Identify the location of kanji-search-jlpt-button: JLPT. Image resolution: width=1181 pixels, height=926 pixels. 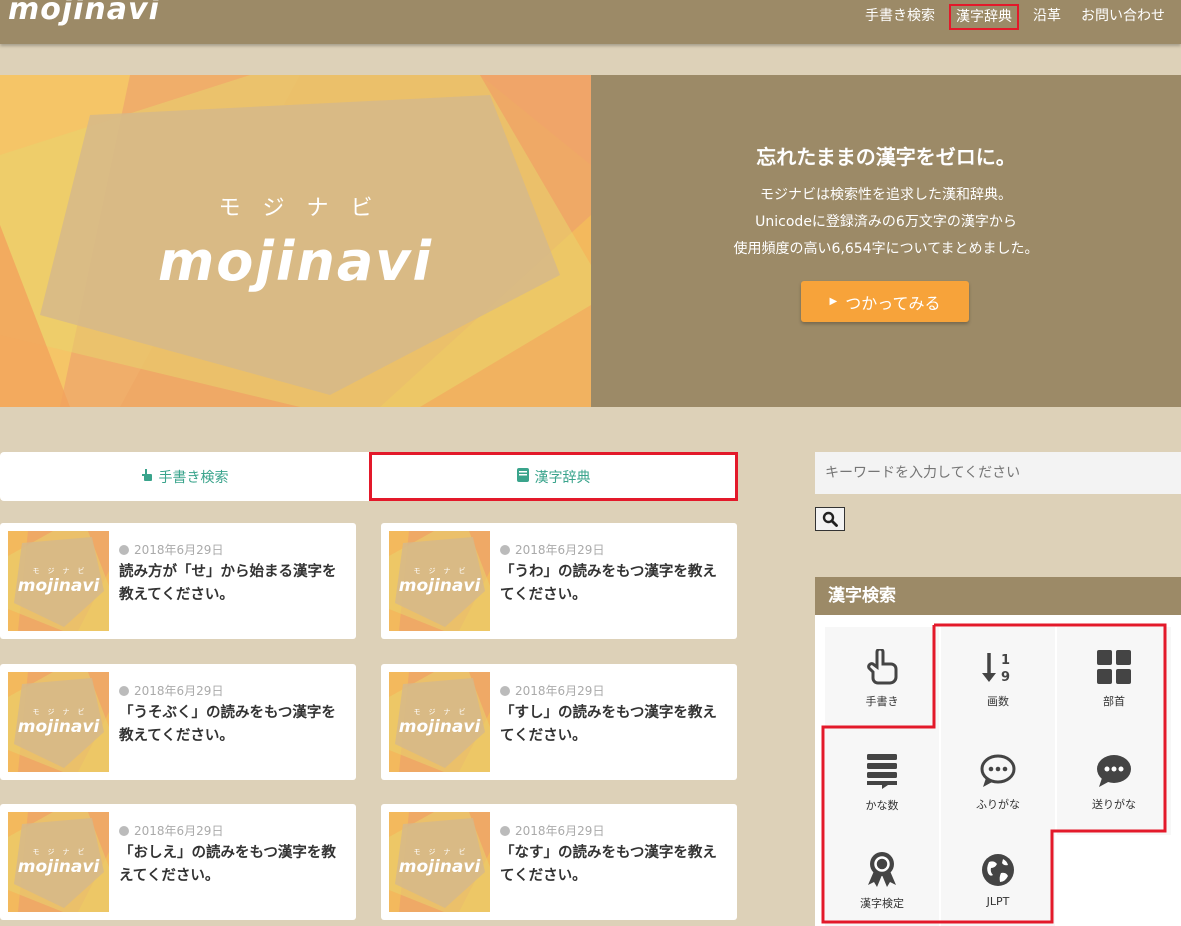
(998, 880).